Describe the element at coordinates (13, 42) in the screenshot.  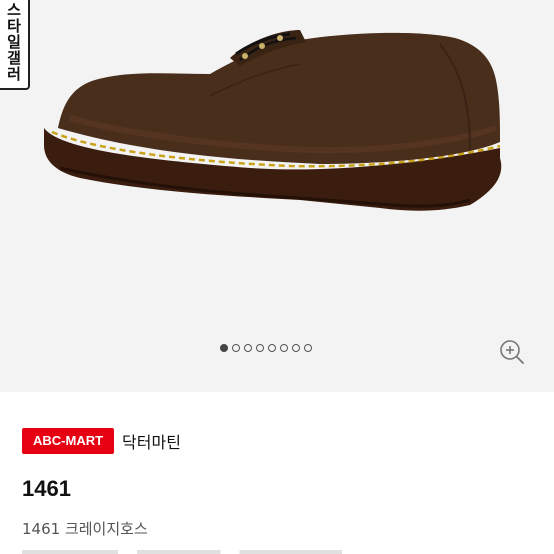
I see `style-gallery-label: 스타일갤러` at that location.